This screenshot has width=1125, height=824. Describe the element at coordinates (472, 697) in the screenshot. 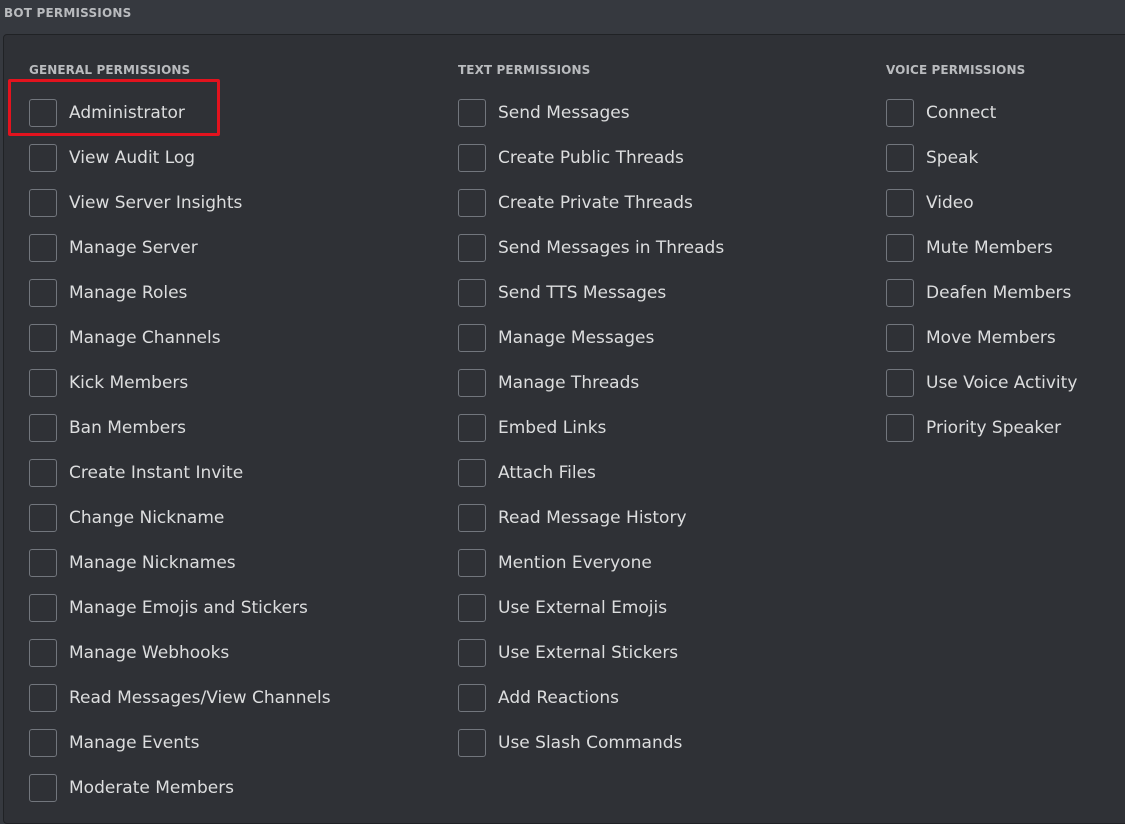

I see `checkbox-add-reactions` at that location.